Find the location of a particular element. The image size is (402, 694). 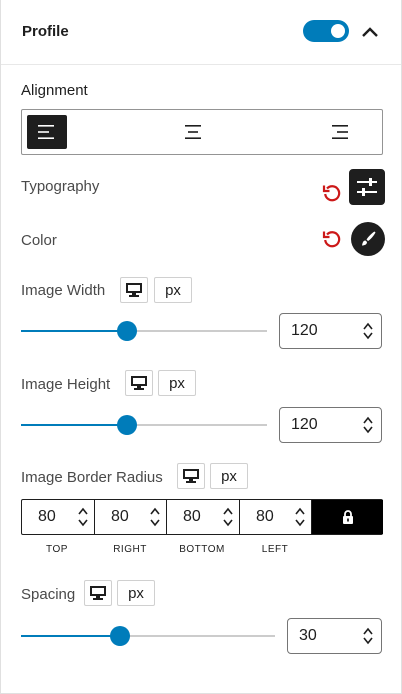

typography-label: Typography is located at coordinates (60, 186).